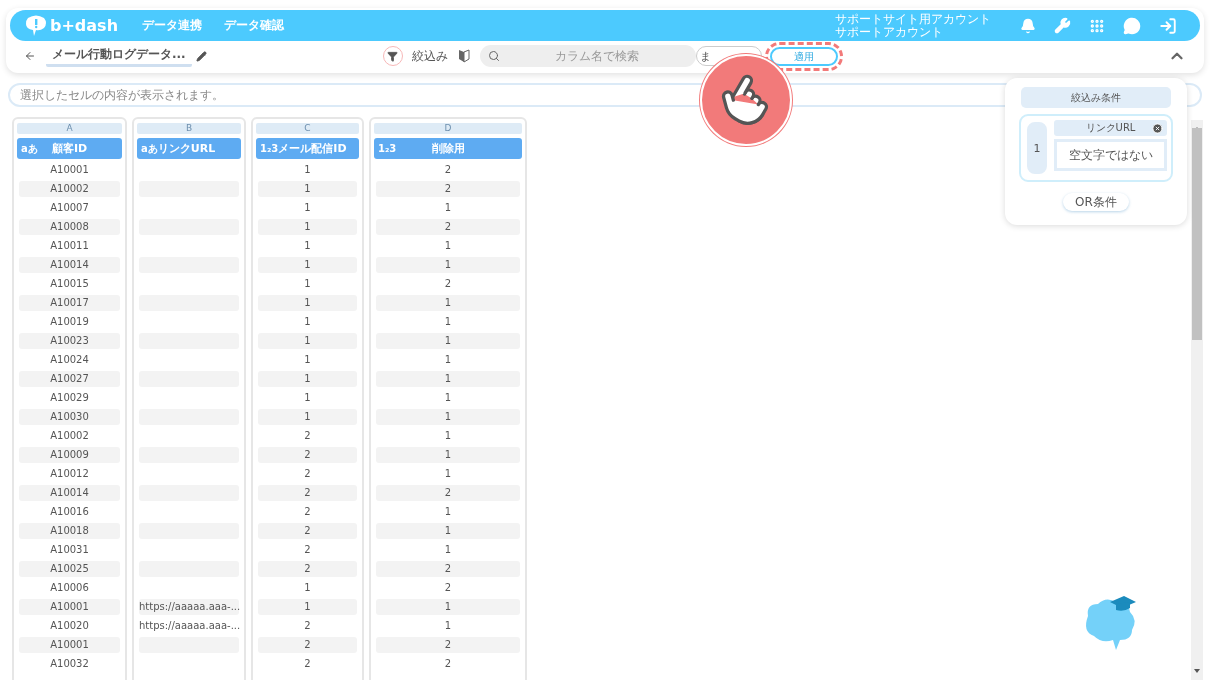  I want to click on search-icon, so click(493, 56).